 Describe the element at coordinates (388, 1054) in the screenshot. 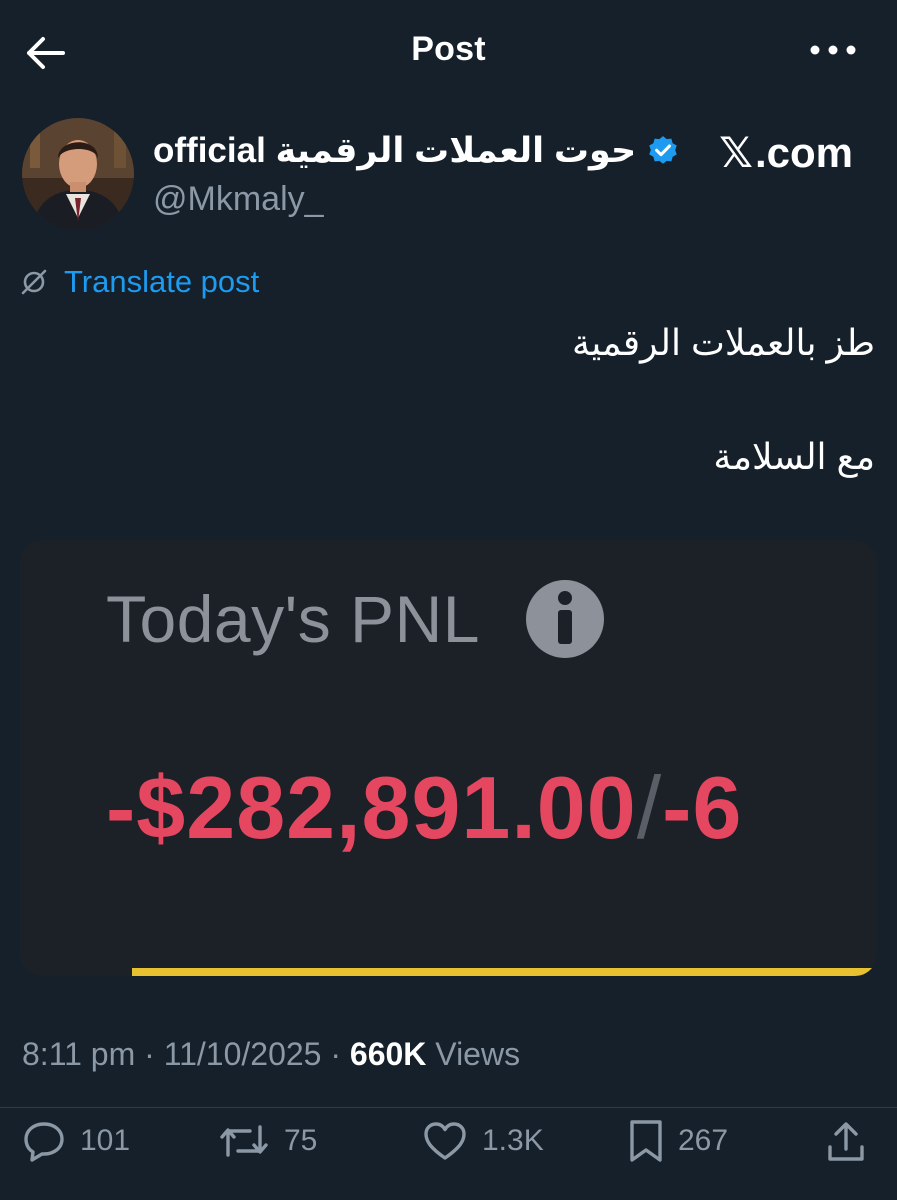

I see `views-count: 660K` at that location.